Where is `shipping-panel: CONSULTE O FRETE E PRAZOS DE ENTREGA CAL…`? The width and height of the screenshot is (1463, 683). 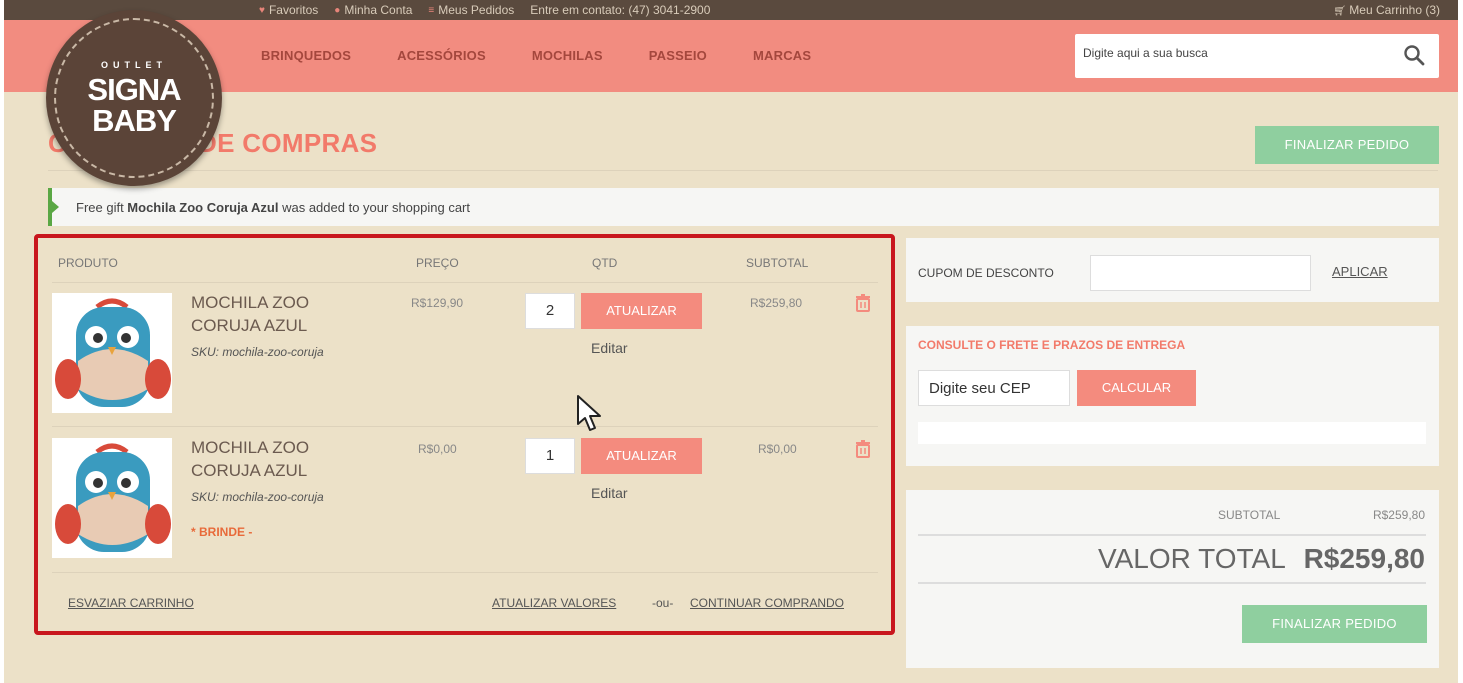 shipping-panel: CONSULTE O FRETE E PRAZOS DE ENTREGA CAL… is located at coordinates (1172, 396).